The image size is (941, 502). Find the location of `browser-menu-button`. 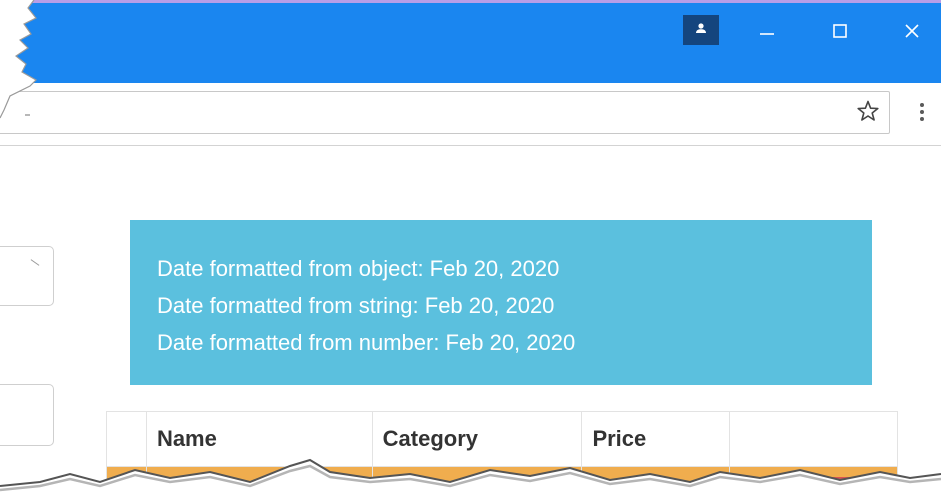

browser-menu-button is located at coordinates (922, 112).